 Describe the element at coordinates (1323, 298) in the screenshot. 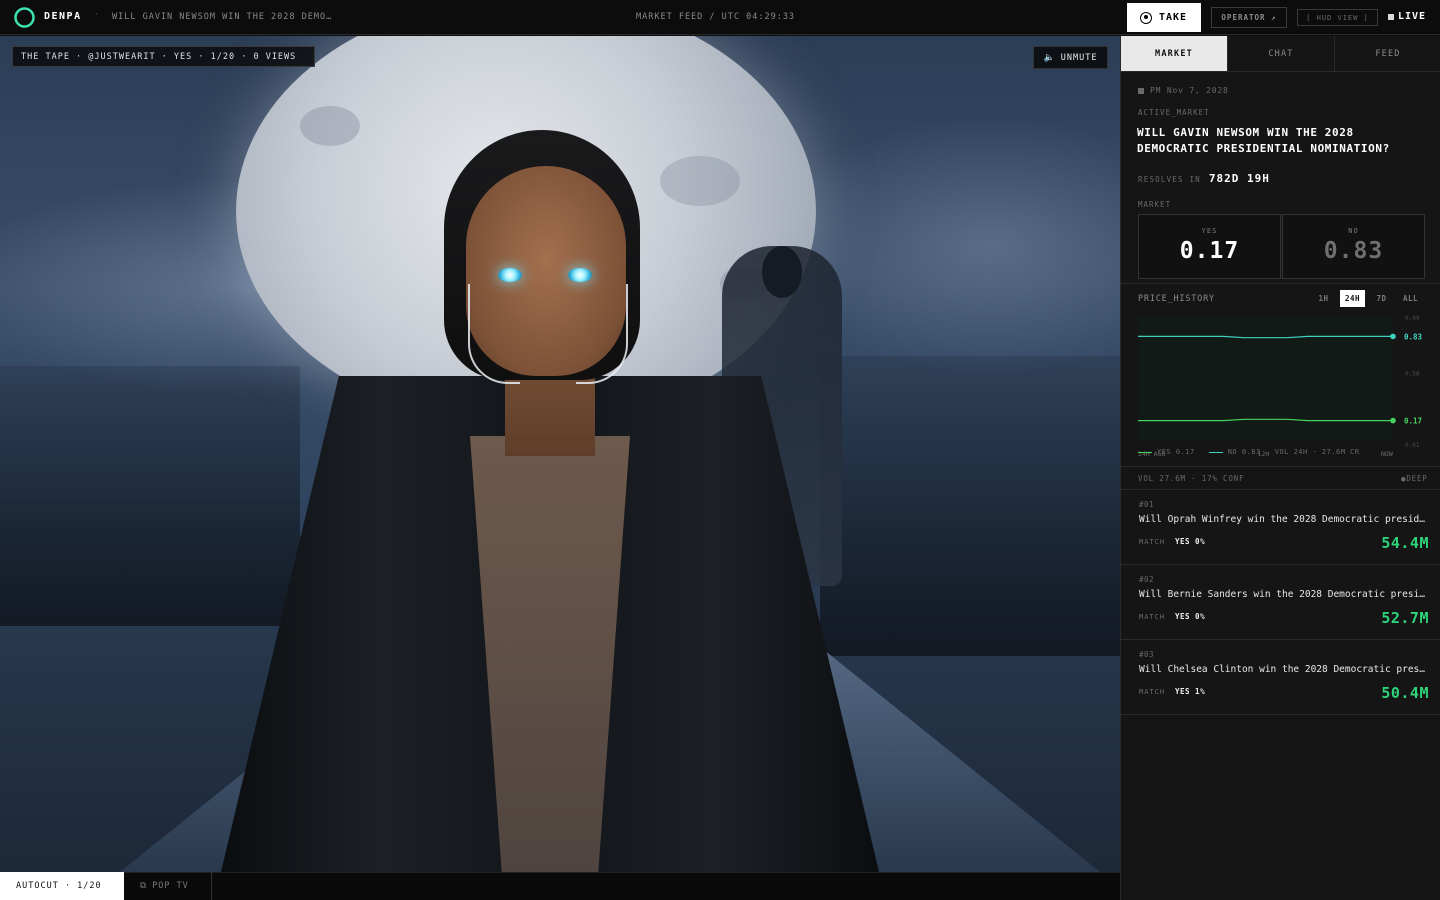

I see `range-1h: 1H` at that location.